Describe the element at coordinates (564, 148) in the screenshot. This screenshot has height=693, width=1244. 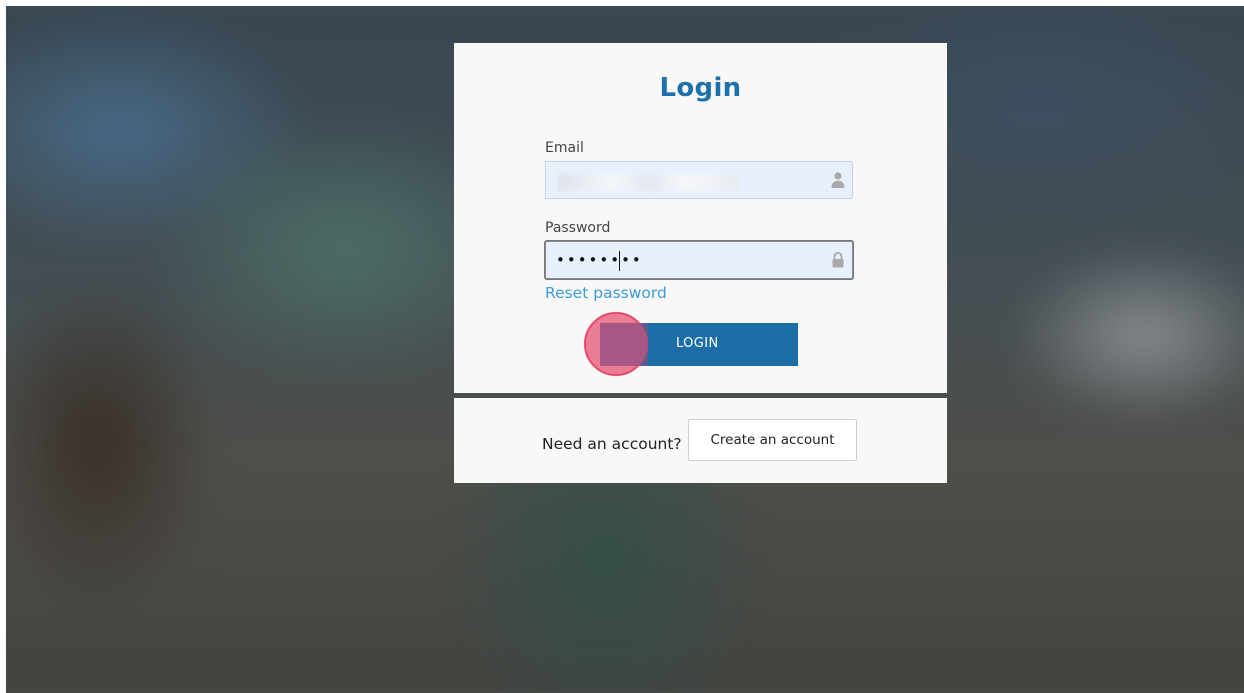
I see `email-label: Email` at that location.